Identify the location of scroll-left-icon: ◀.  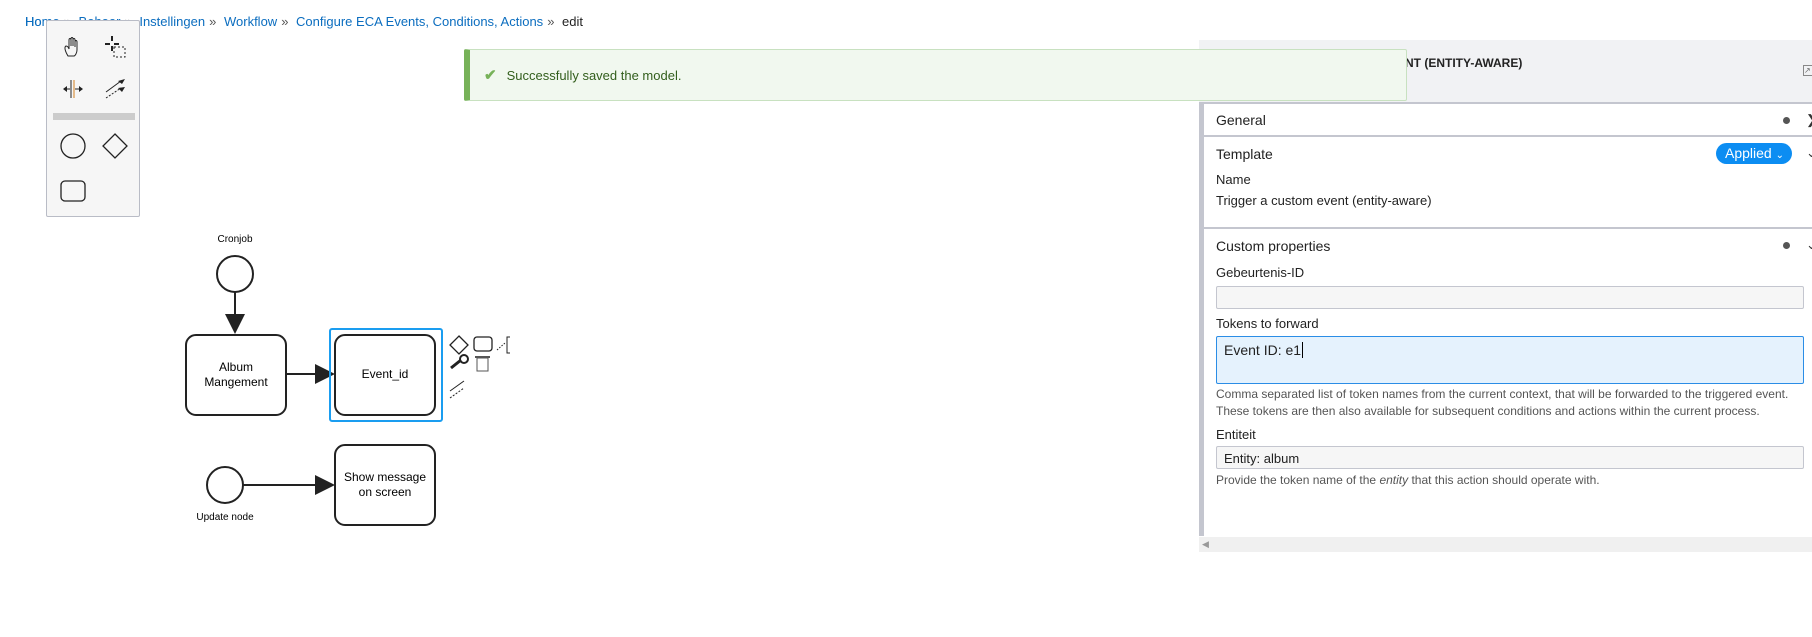
(1205, 544).